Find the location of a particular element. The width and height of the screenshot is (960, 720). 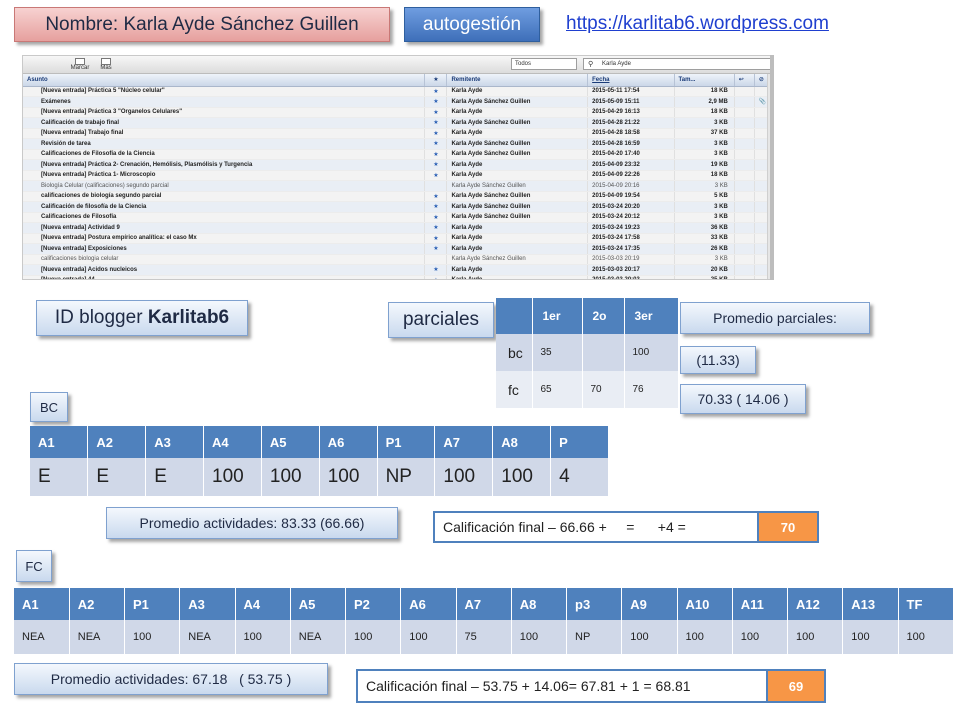

fc-header-cell: A7 is located at coordinates (484, 604).